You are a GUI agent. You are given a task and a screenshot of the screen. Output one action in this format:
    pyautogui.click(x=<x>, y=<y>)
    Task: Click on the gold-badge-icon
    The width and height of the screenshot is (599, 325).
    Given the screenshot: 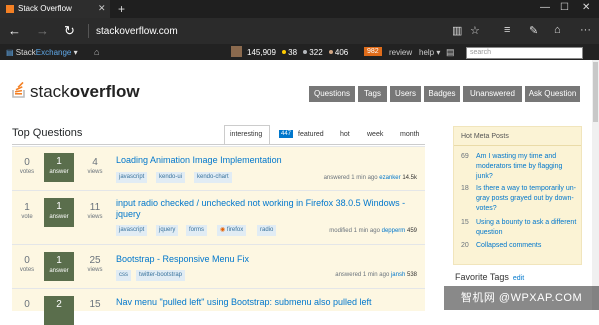 What is the action you would take?
    pyautogui.click(x=284, y=52)
    